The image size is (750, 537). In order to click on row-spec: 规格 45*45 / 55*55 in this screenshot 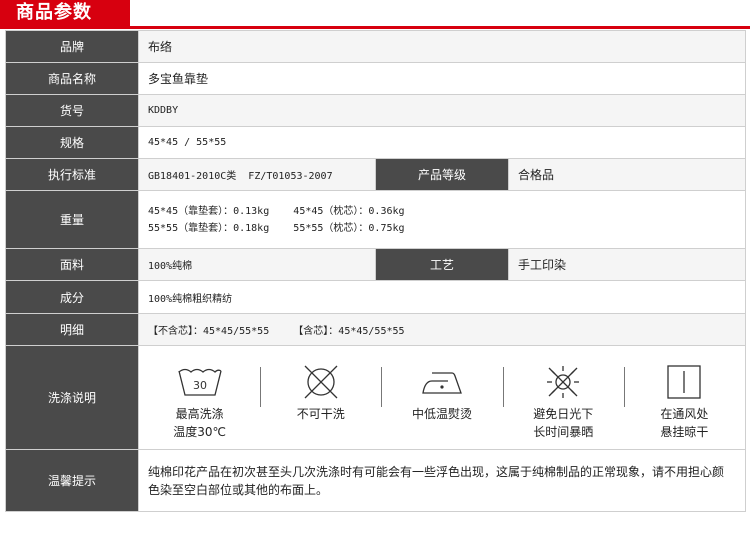, I will do `click(376, 142)`.